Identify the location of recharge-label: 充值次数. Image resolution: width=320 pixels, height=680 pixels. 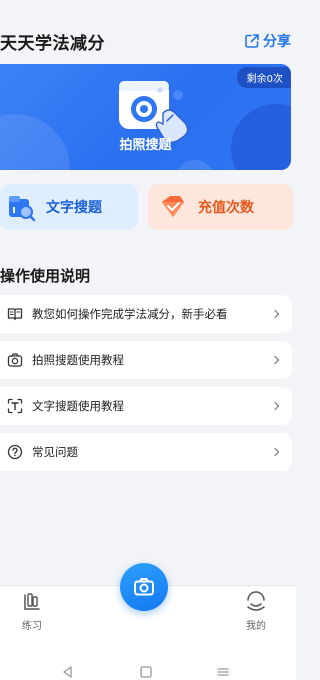
(226, 208).